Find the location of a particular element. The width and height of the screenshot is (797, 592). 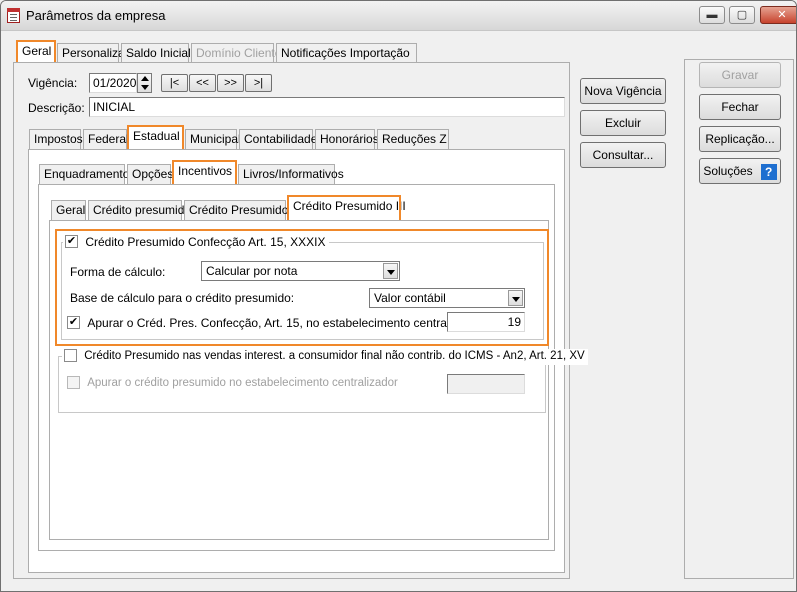

apurar-confeccao-input: 19 is located at coordinates (486, 322).